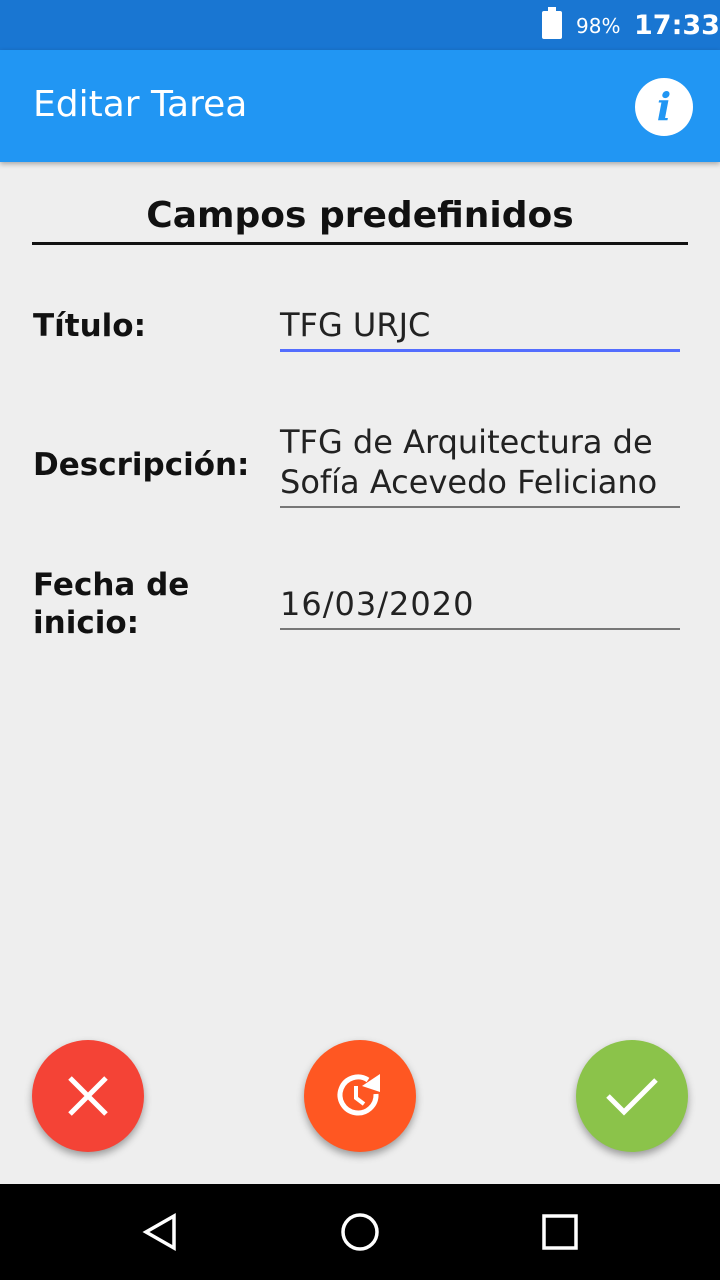 The height and width of the screenshot is (1280, 720). Describe the element at coordinates (89, 326) in the screenshot. I see `titulo-label: Título:` at that location.